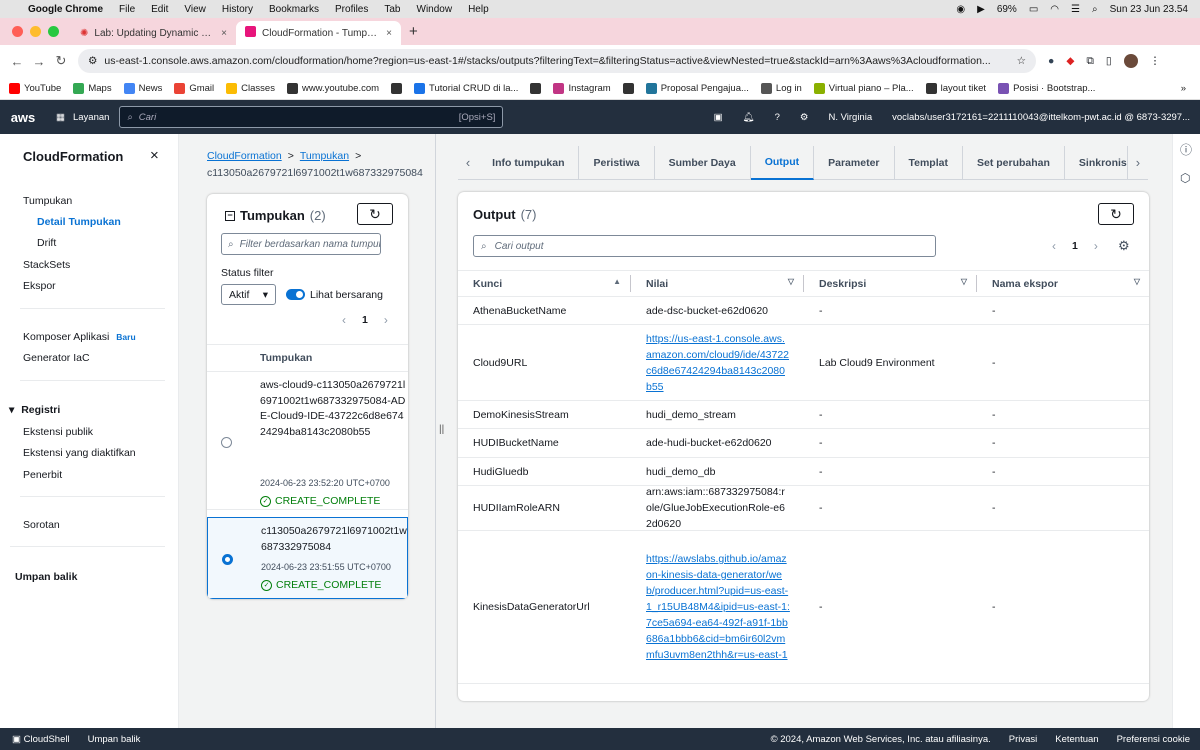  Describe the element at coordinates (804, 117) in the screenshot. I see `settings-gear-icon: ⚙` at that location.